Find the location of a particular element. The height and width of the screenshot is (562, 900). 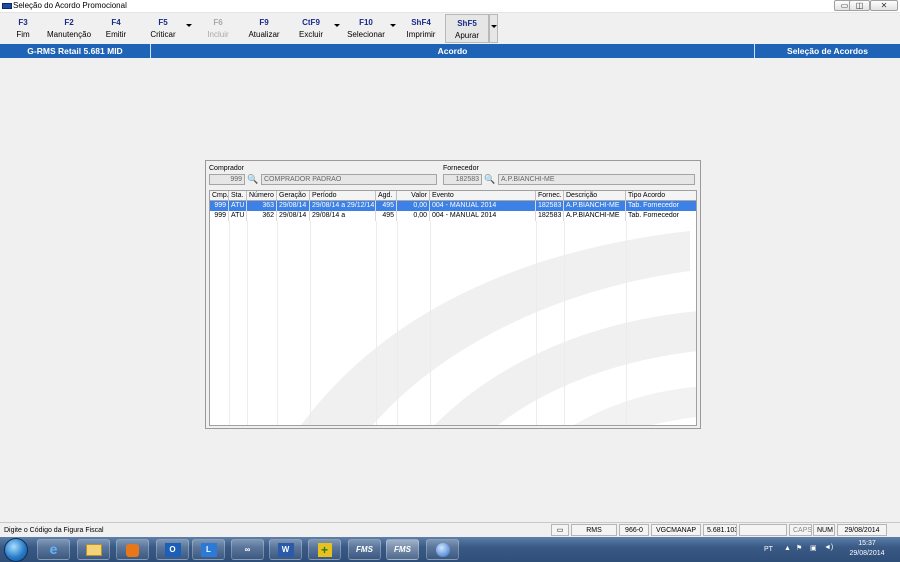

apurar-label: Apurar is located at coordinates (466, 35).